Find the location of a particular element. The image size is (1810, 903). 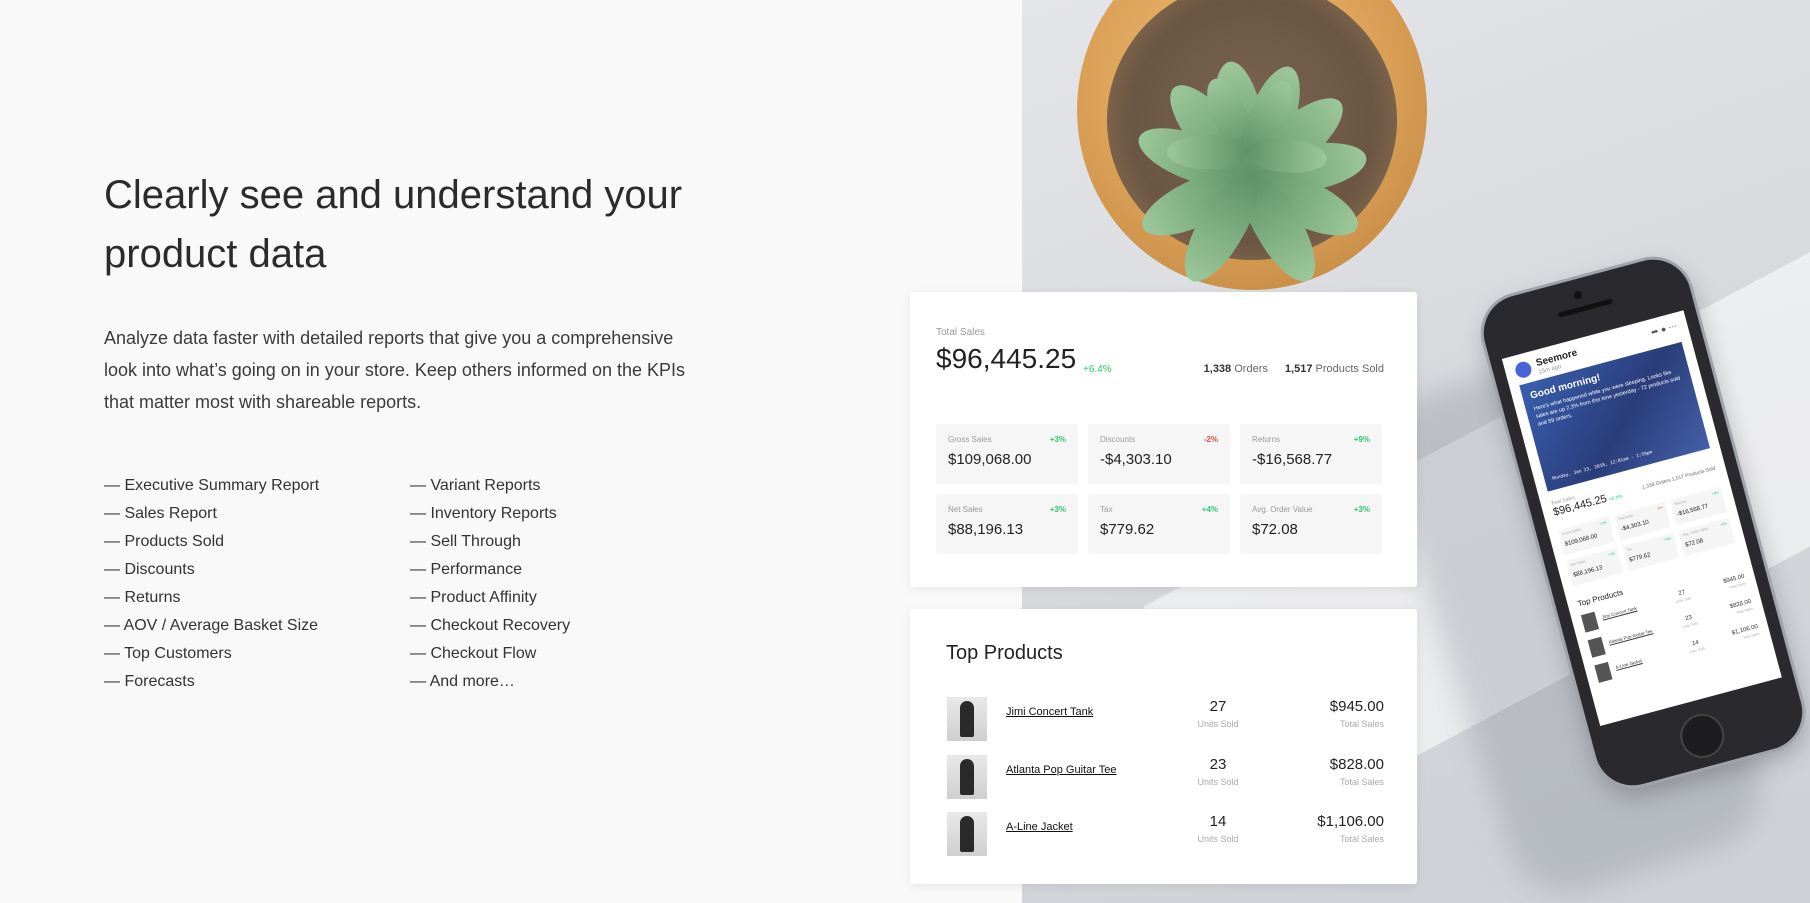

metric-tile: Gross Sales +3% $109,068.00 is located at coordinates (1007, 454).